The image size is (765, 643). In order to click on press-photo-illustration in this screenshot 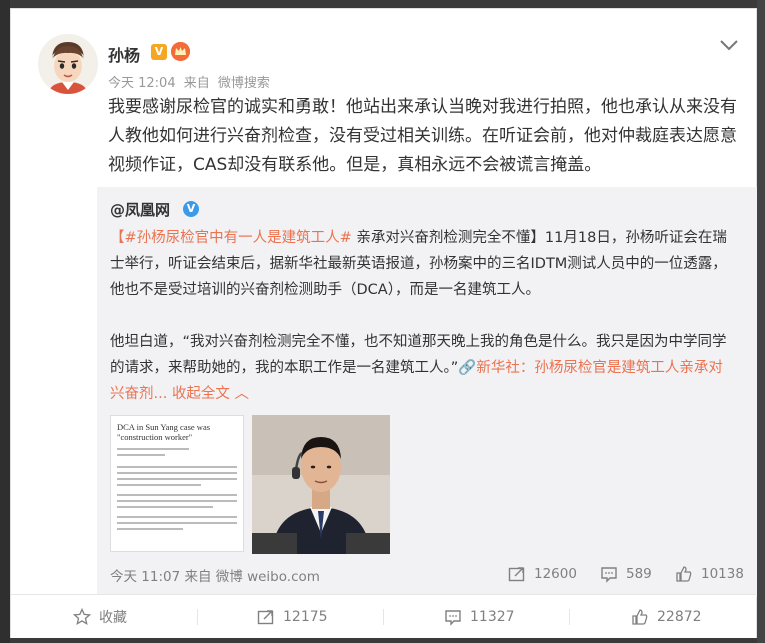, I will do `click(321, 484)`.